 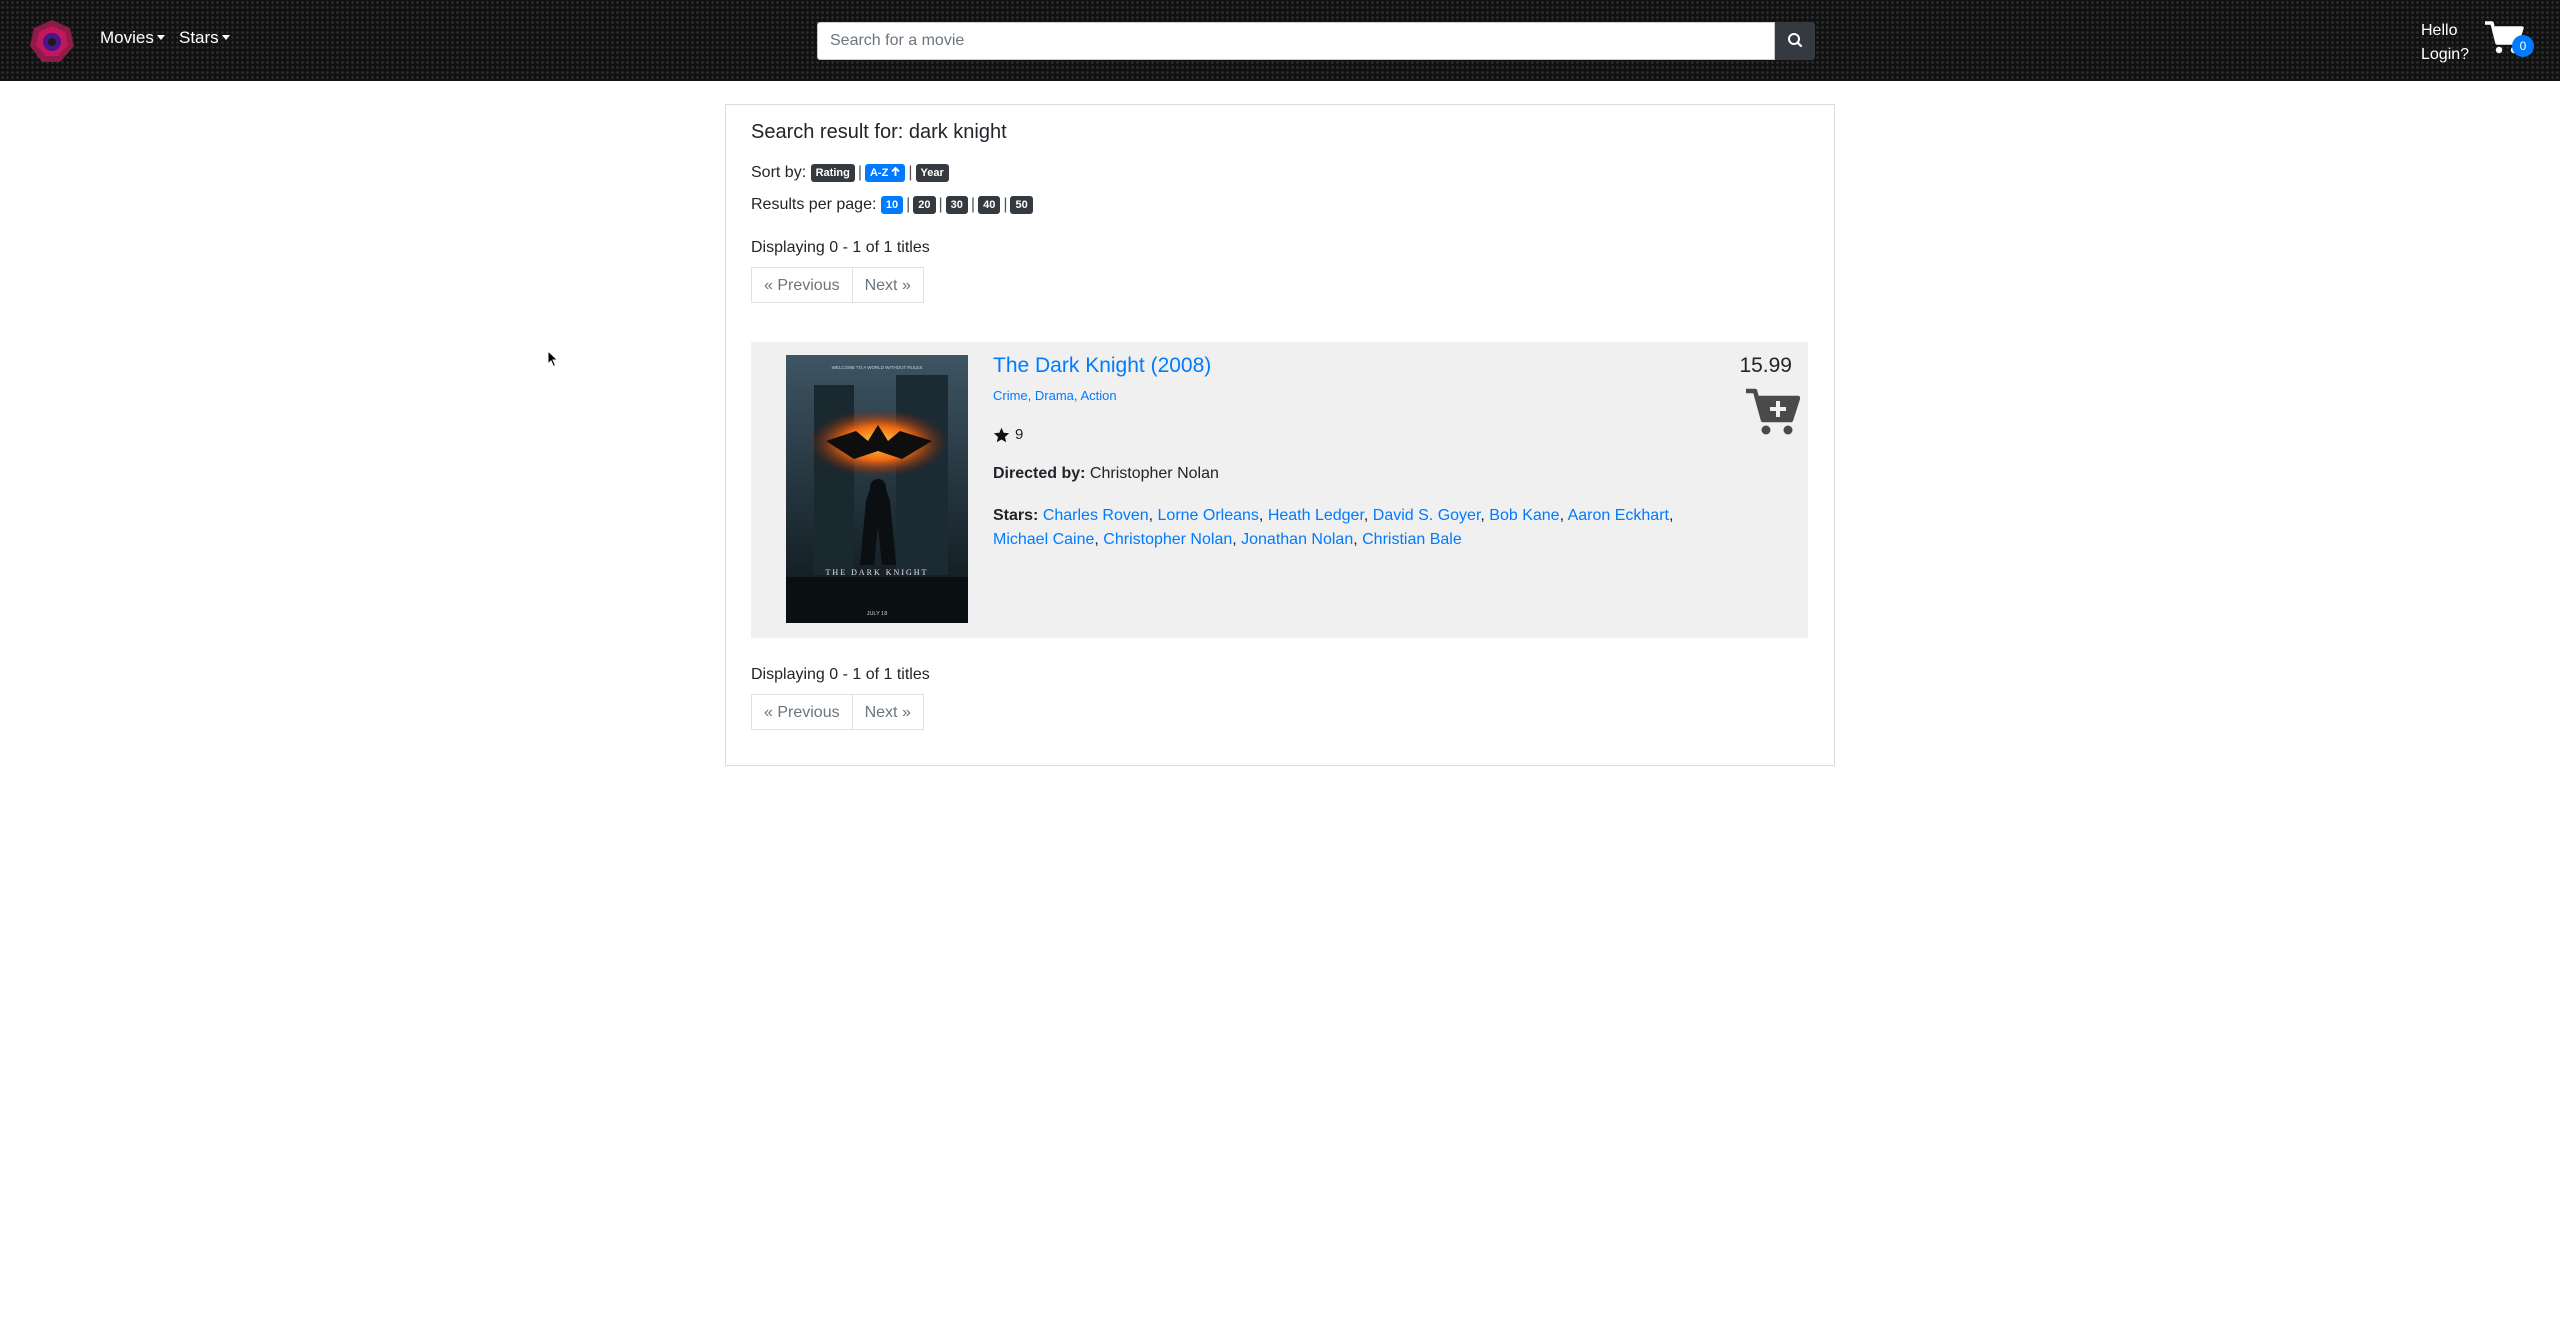 What do you see at coordinates (924, 205) in the screenshot?
I see `per-page-20-button: 20` at bounding box center [924, 205].